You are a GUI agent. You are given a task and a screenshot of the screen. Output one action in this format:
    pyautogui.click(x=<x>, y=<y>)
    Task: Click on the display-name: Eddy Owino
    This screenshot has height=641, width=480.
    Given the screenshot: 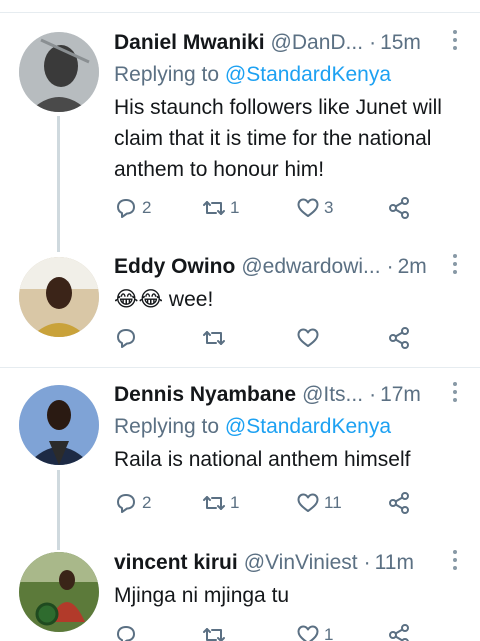 What is the action you would take?
    pyautogui.click(x=174, y=267)
    